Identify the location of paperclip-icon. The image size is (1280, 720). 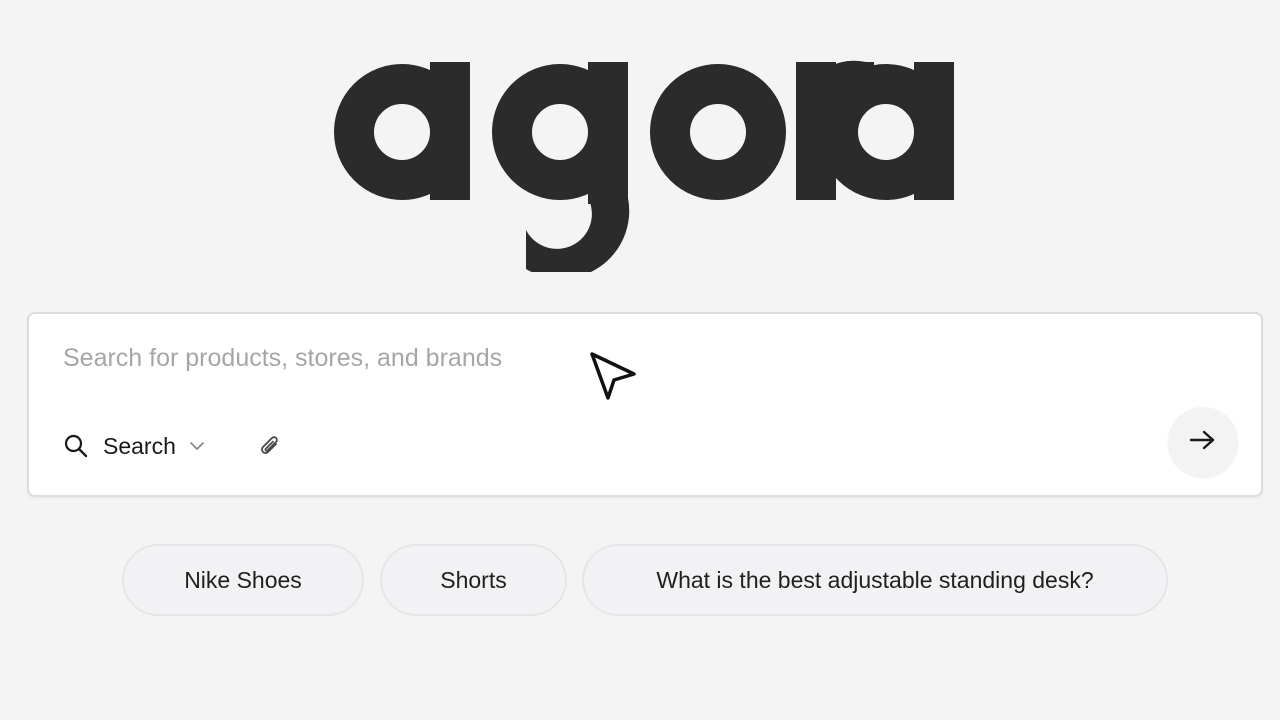
(270, 449).